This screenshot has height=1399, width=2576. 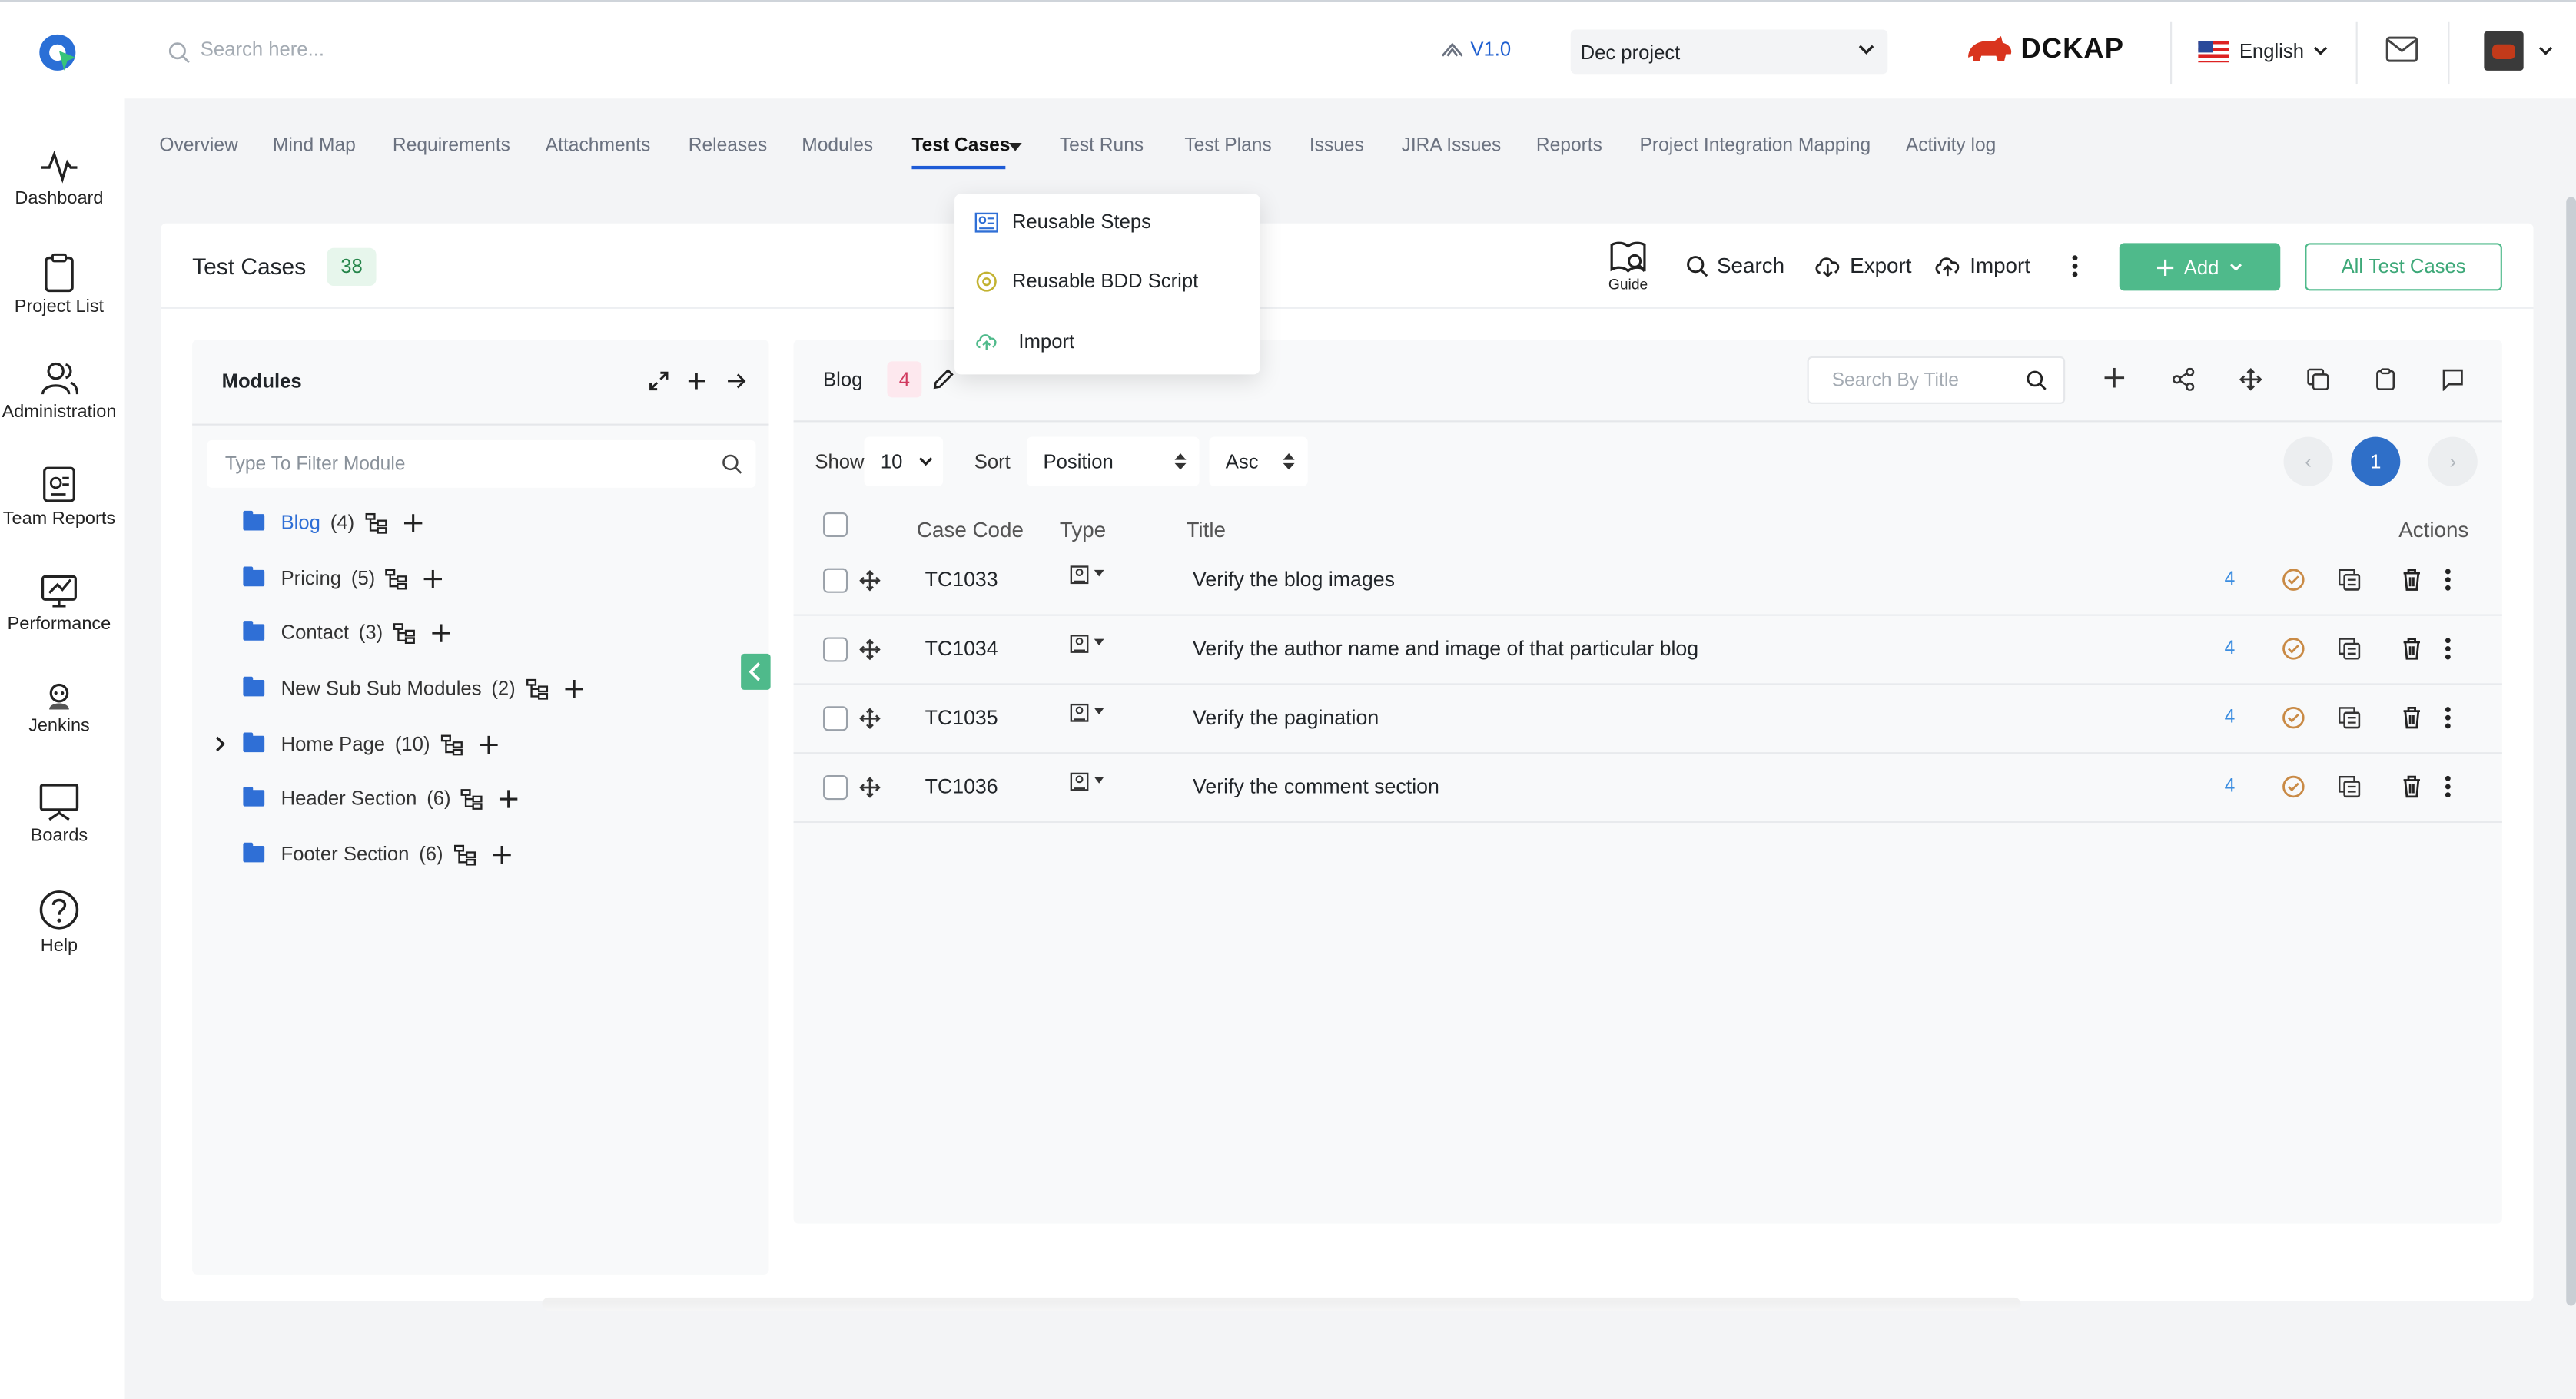 I want to click on table-row: TC1036 Verify the comment section 4, so click(x=1647, y=789).